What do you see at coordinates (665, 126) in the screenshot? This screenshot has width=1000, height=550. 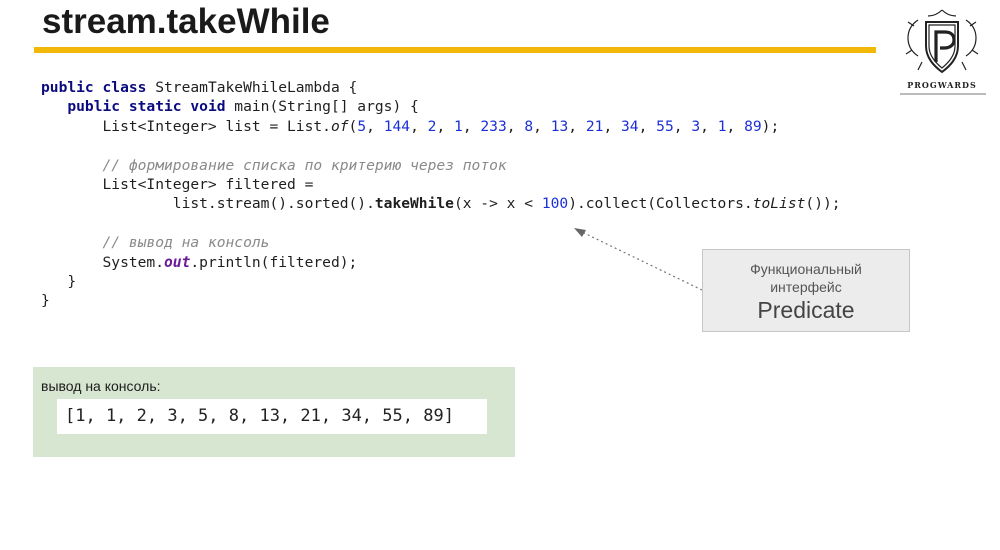 I see `code-number: 55` at bounding box center [665, 126].